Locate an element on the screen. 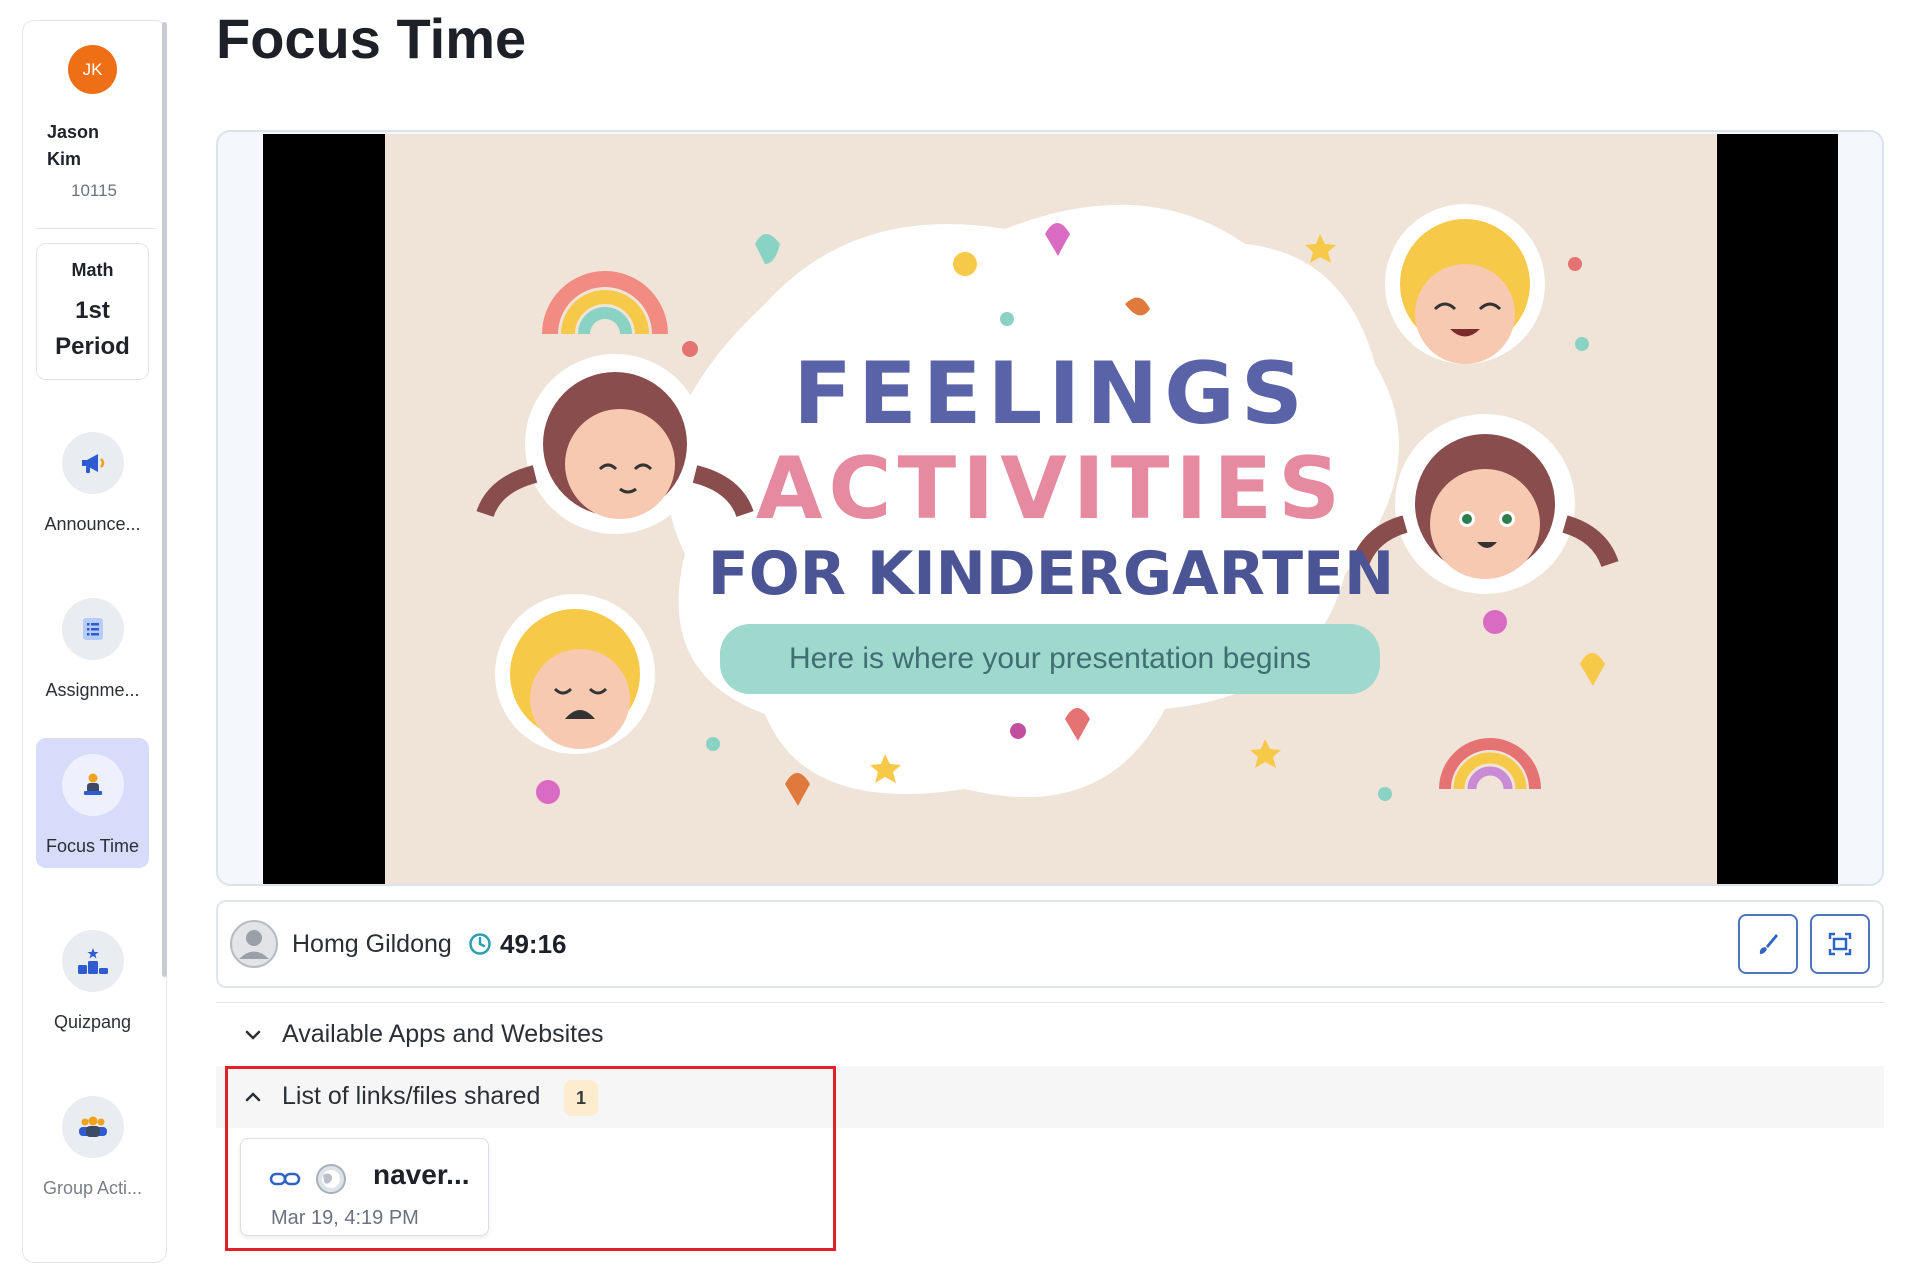  sidebar-item-label: Focus Time is located at coordinates (92, 846).